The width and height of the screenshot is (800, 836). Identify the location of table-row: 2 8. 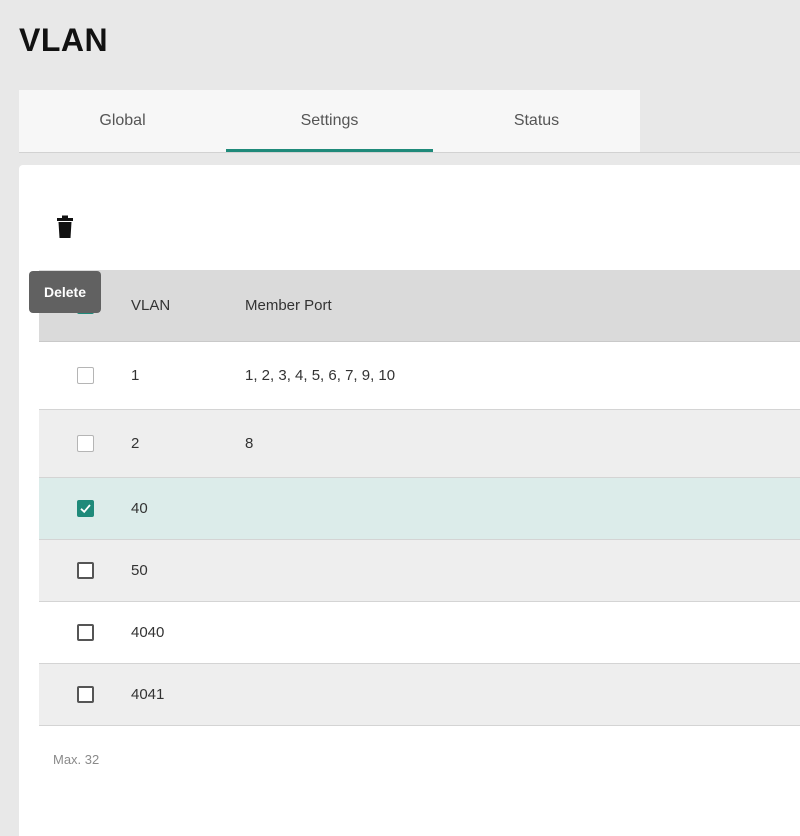
(419, 444).